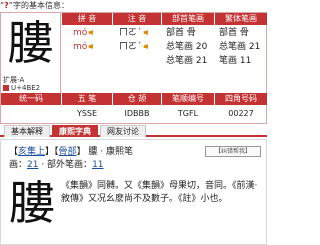 The width and height of the screenshot is (320, 245). I want to click on header-zhuyin: 注 音, so click(137, 19).